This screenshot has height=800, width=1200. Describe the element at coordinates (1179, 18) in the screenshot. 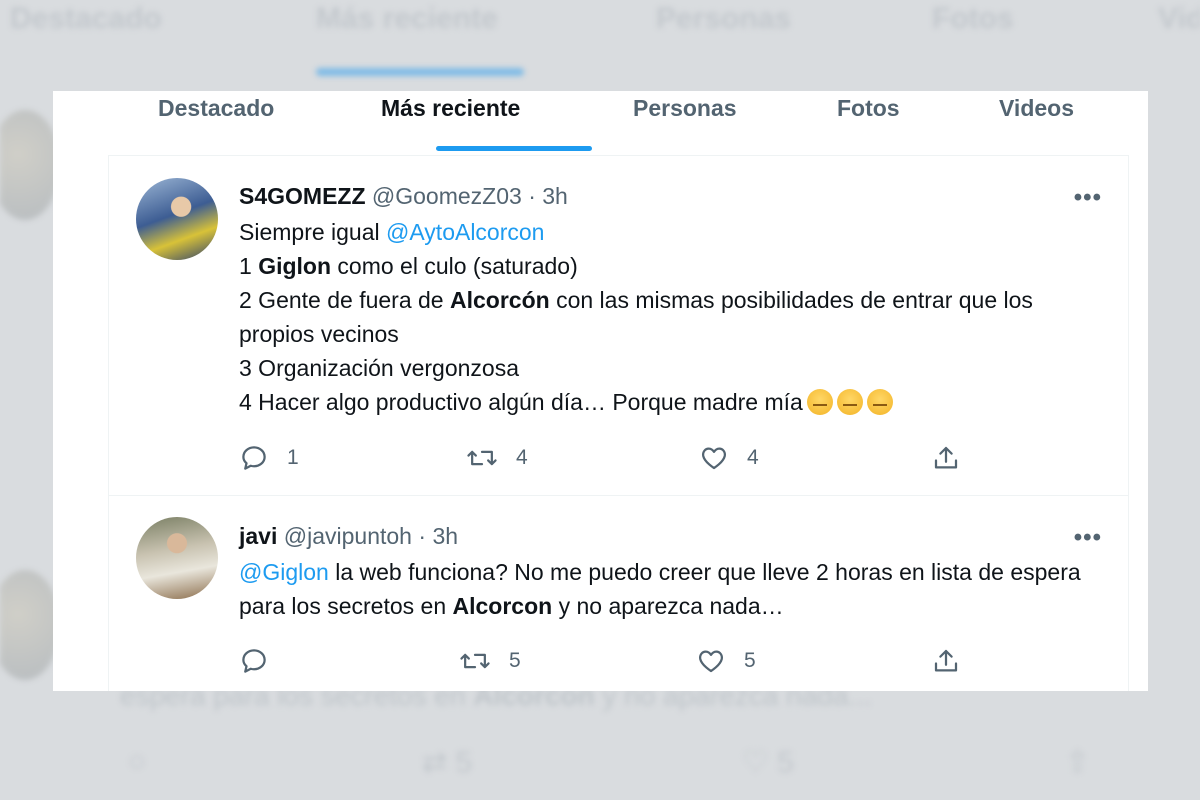

I see `background-tab: Videos` at that location.